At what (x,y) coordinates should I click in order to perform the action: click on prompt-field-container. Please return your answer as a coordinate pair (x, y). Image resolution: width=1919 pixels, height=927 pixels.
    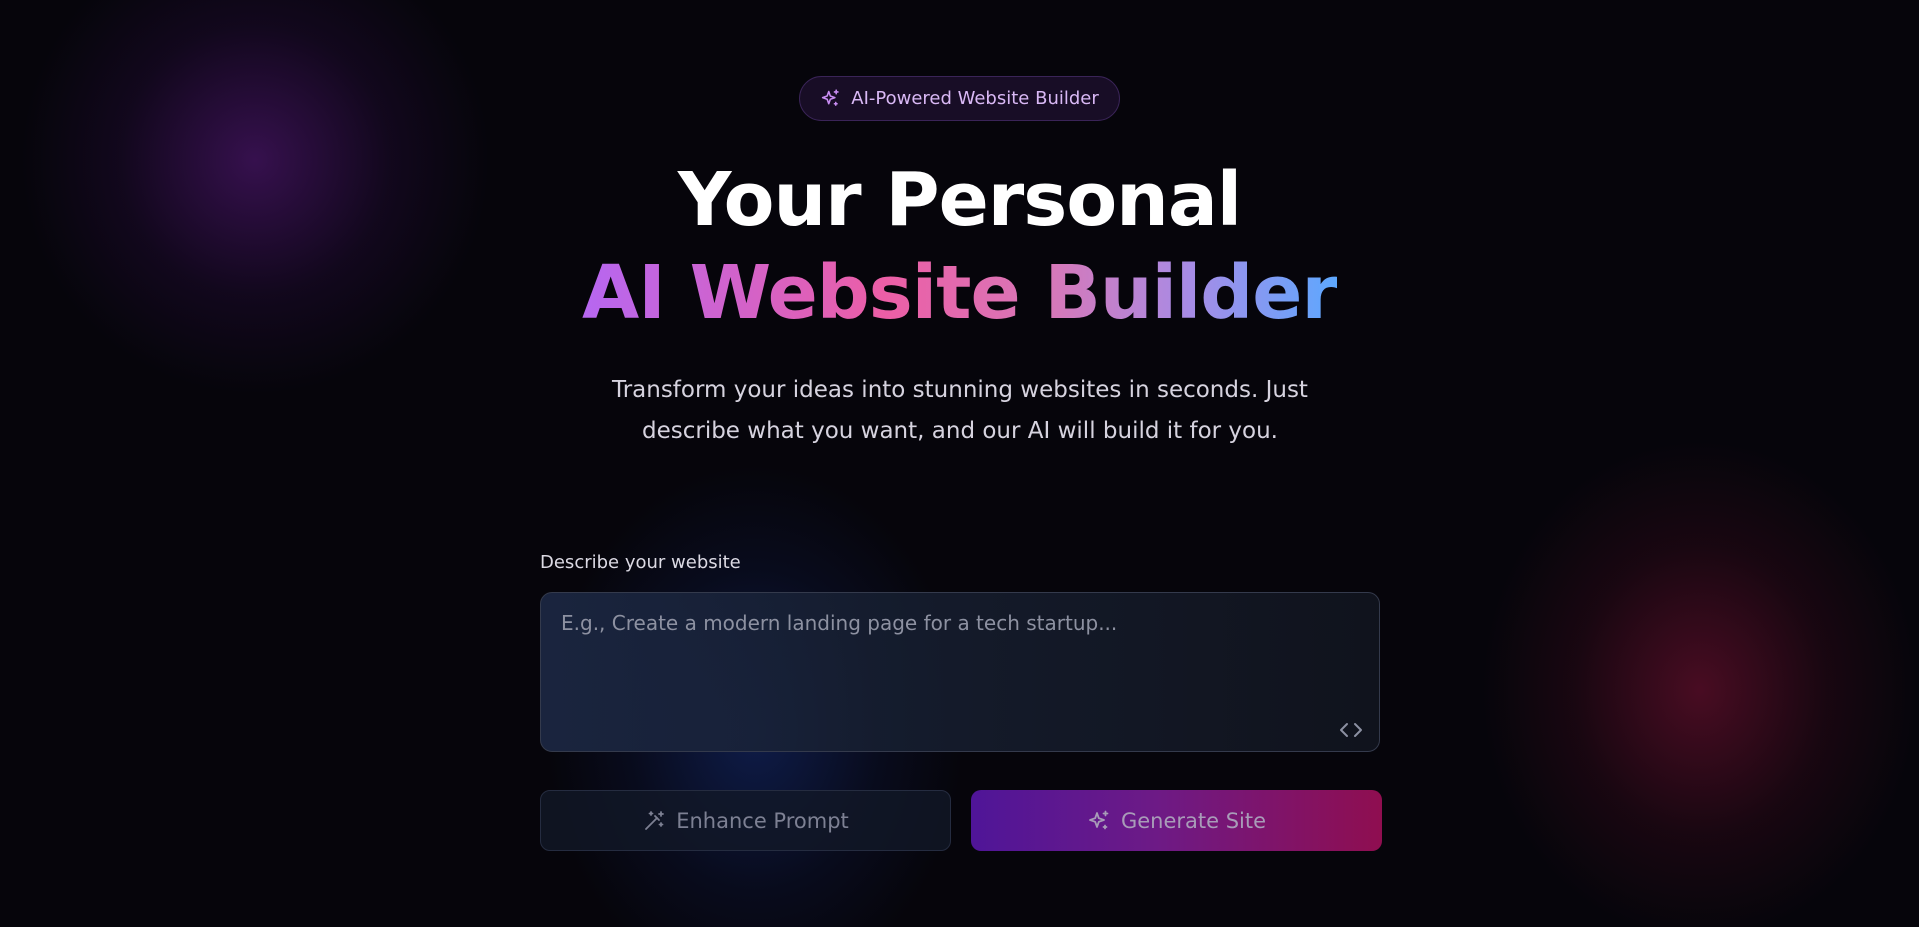
    Looking at the image, I should click on (960, 672).